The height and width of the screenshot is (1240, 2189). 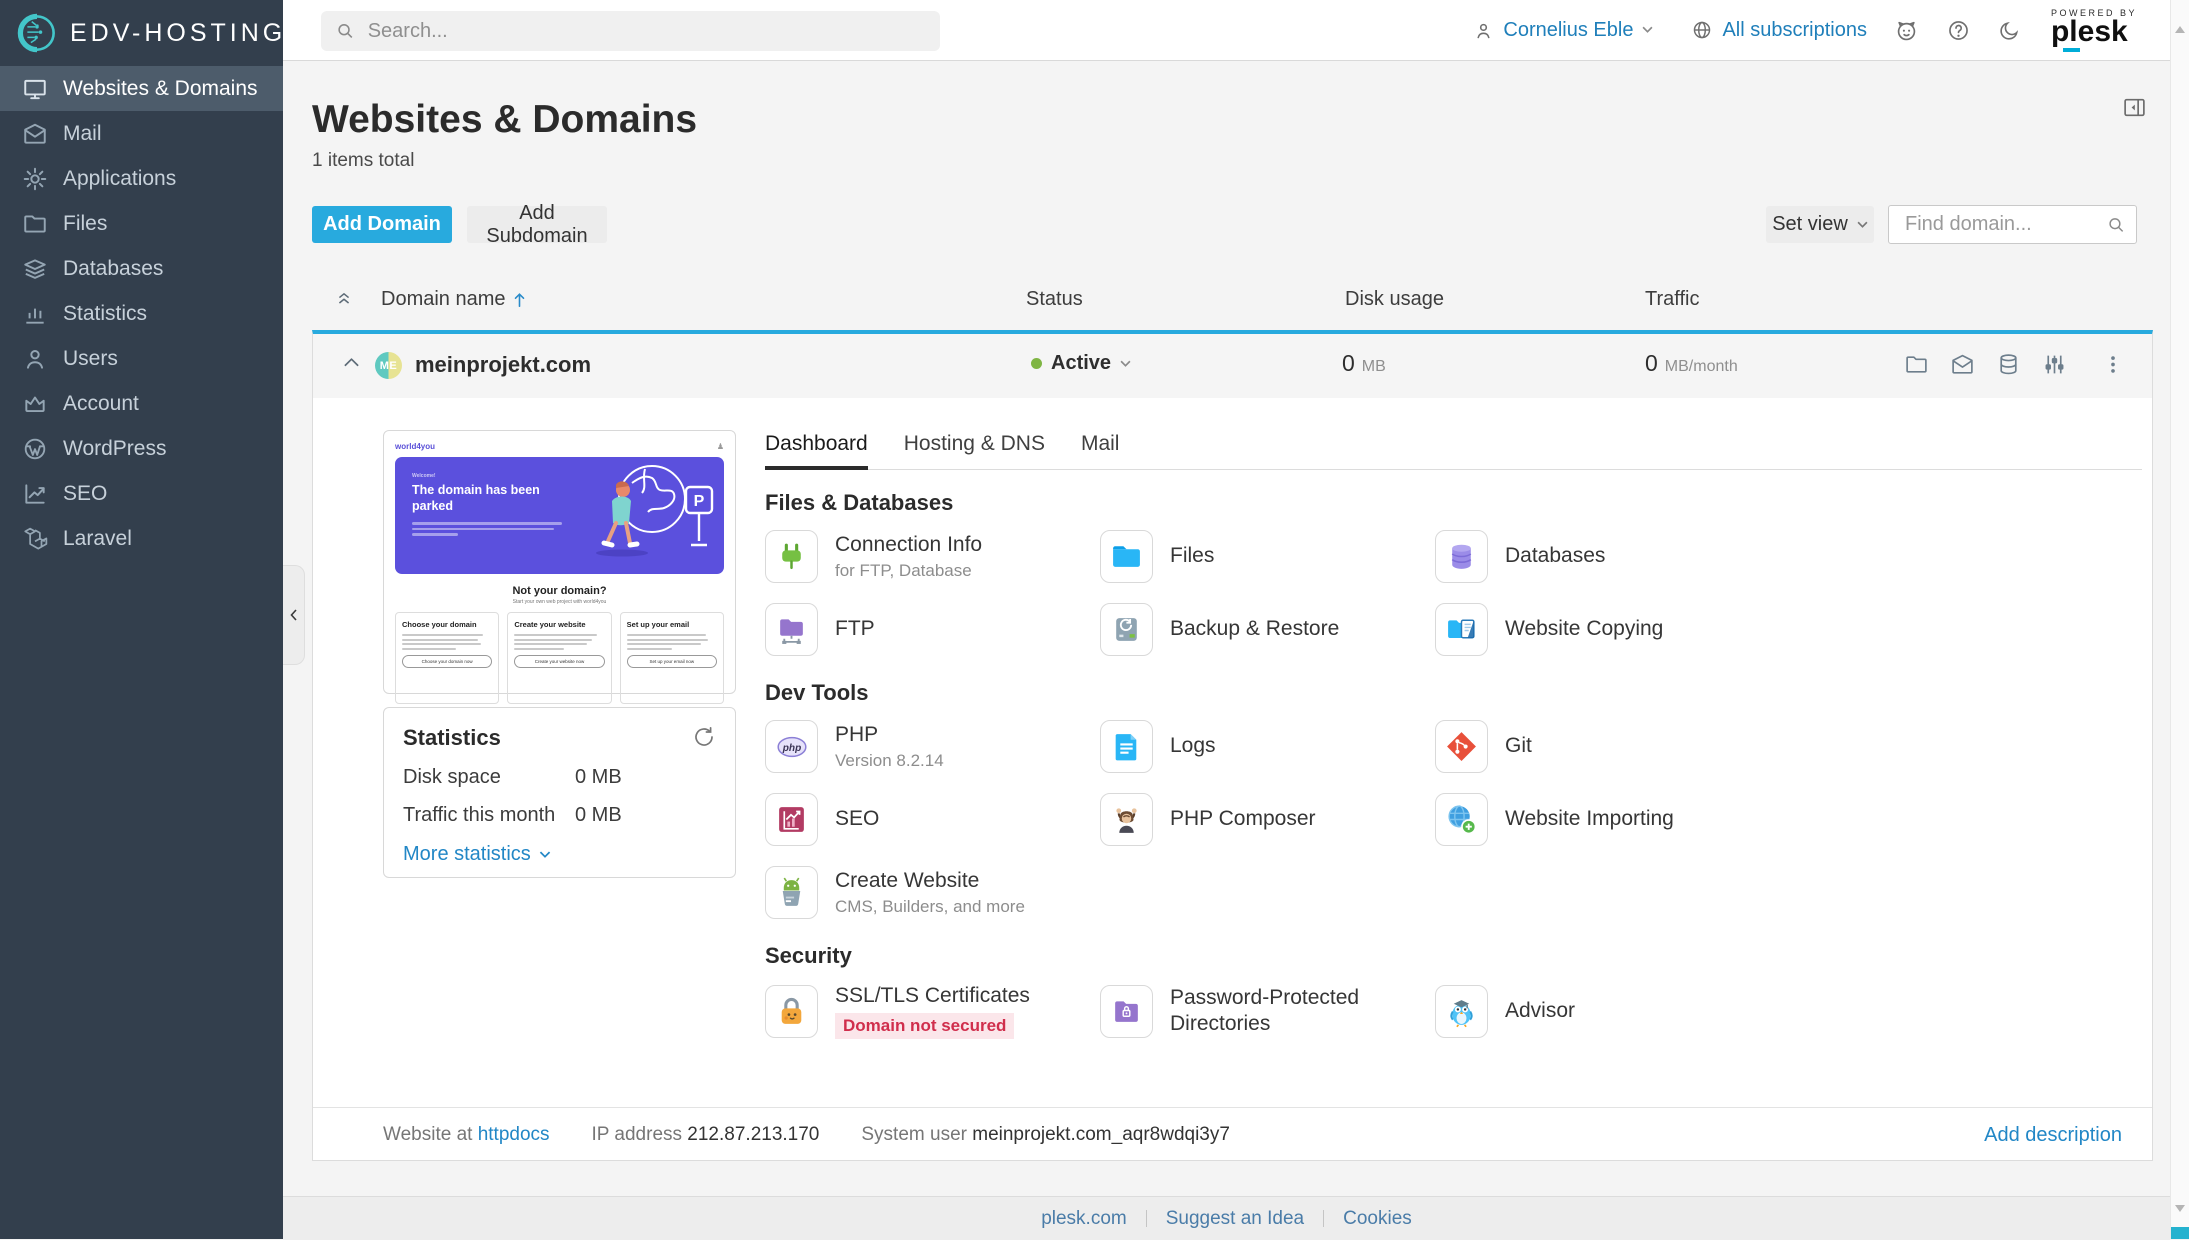 What do you see at coordinates (1906, 30) in the screenshot?
I see `mascot-icon` at bounding box center [1906, 30].